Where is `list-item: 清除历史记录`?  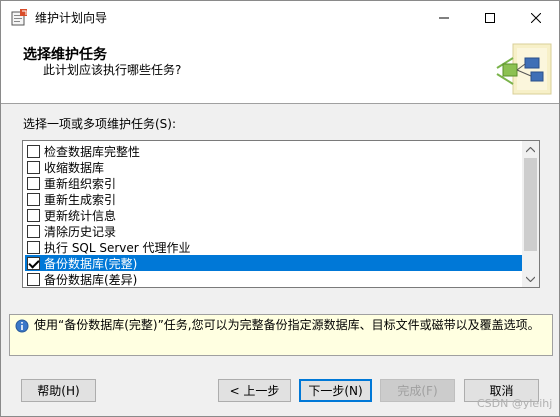
list-item: 清除历史记录 is located at coordinates (273, 231).